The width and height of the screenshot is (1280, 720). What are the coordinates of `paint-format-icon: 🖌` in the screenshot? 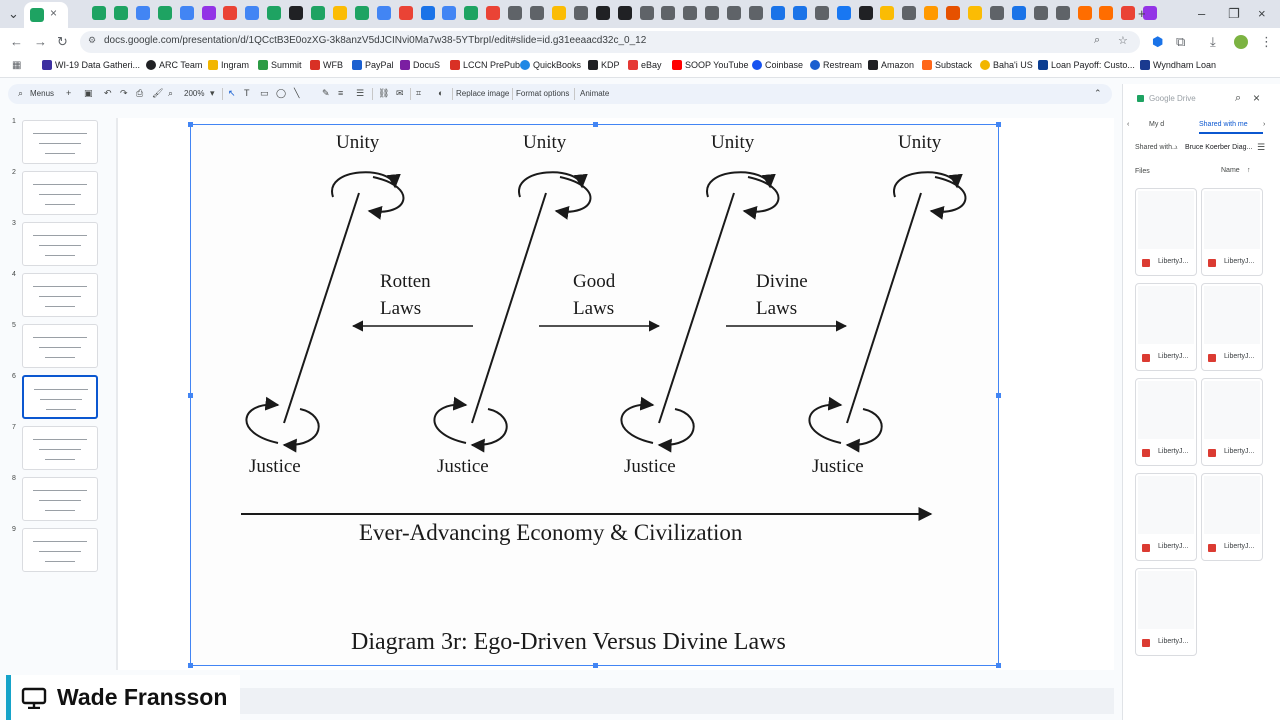 It's located at (157, 93).